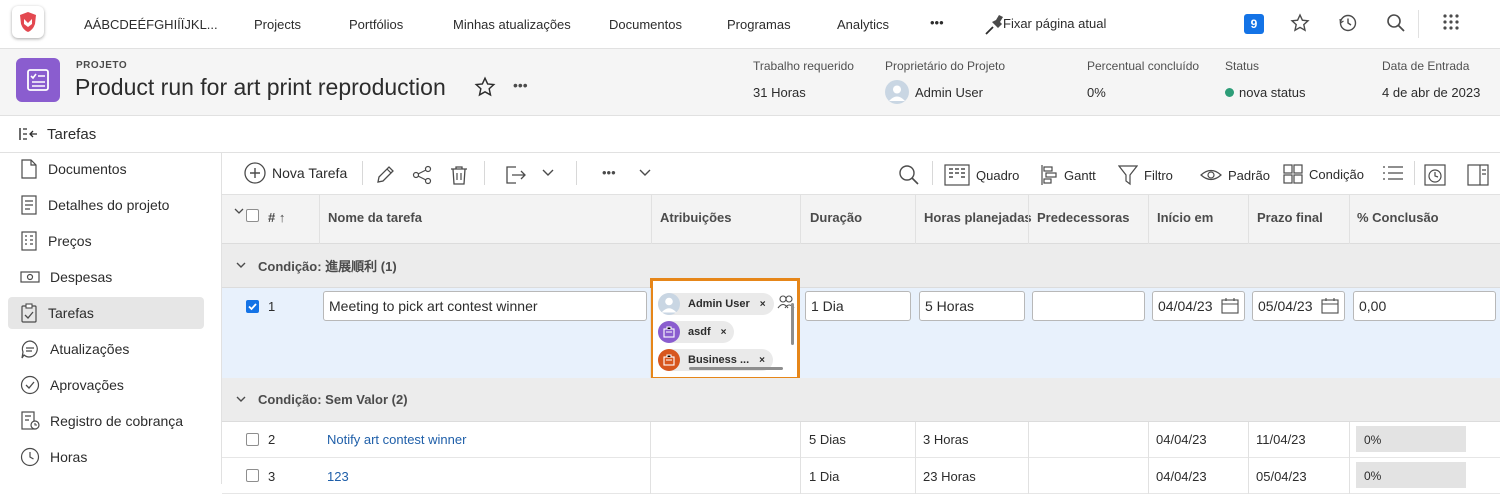 The height and width of the screenshot is (494, 1500). Describe the element at coordinates (459, 175) in the screenshot. I see `delete-trash-icon` at that location.